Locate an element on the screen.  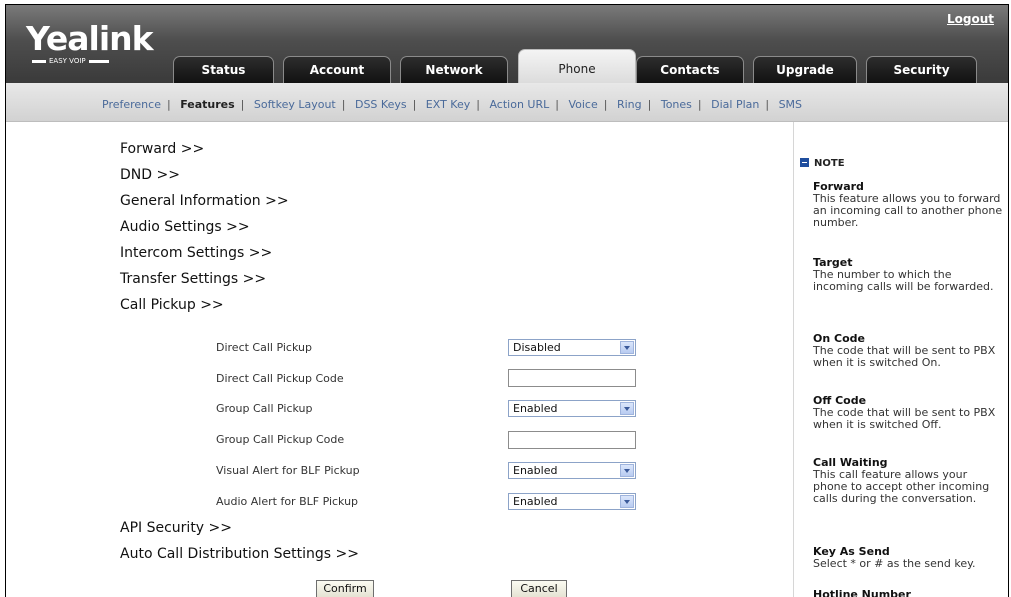
section-transfer-settings: Transfer Settings >> is located at coordinates (193, 279).